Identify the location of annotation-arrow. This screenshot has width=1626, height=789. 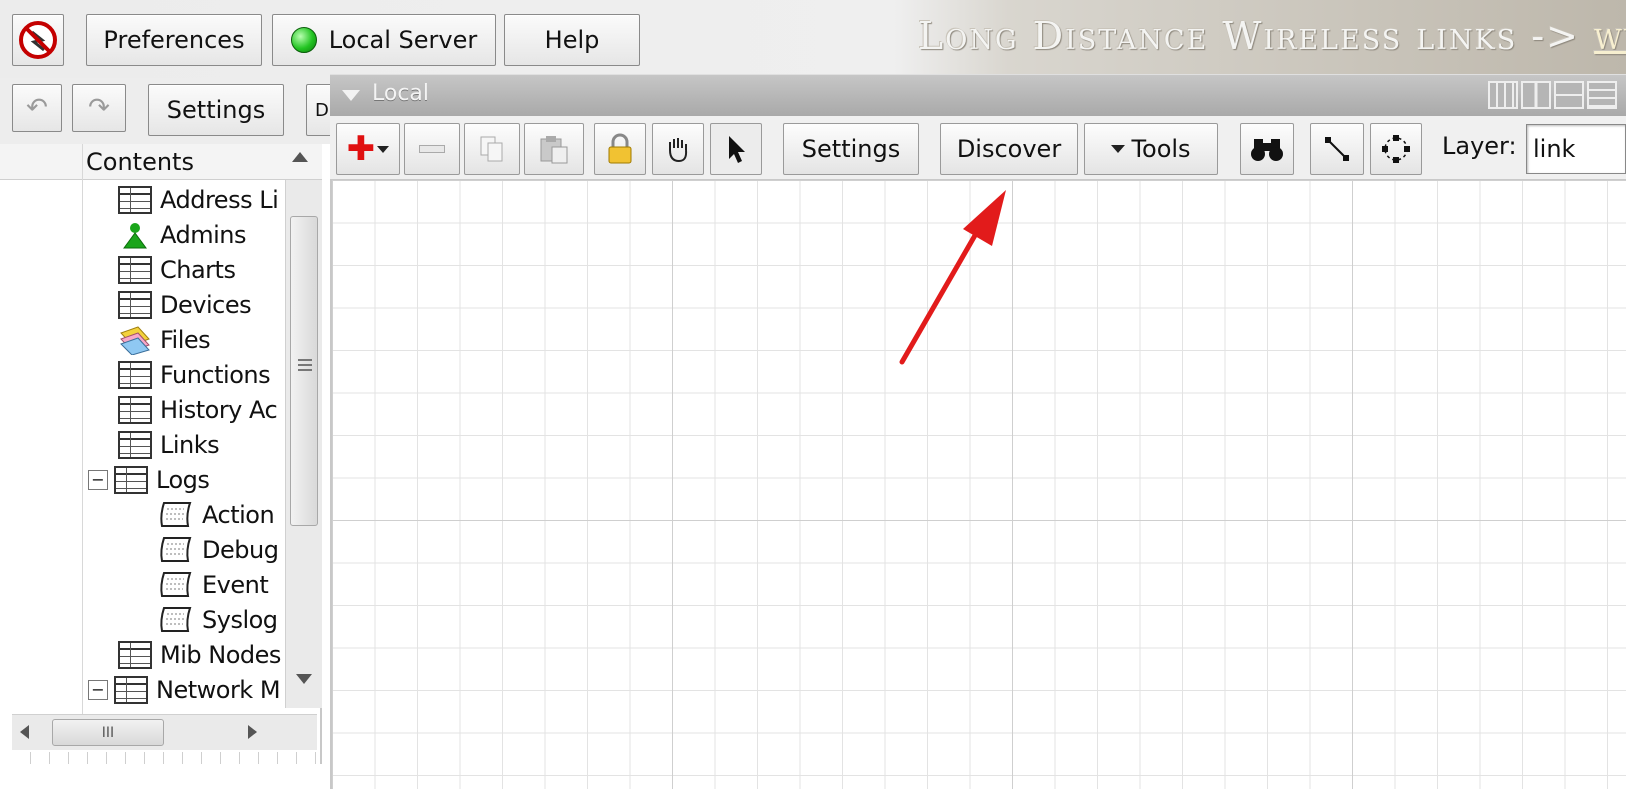
(952, 277).